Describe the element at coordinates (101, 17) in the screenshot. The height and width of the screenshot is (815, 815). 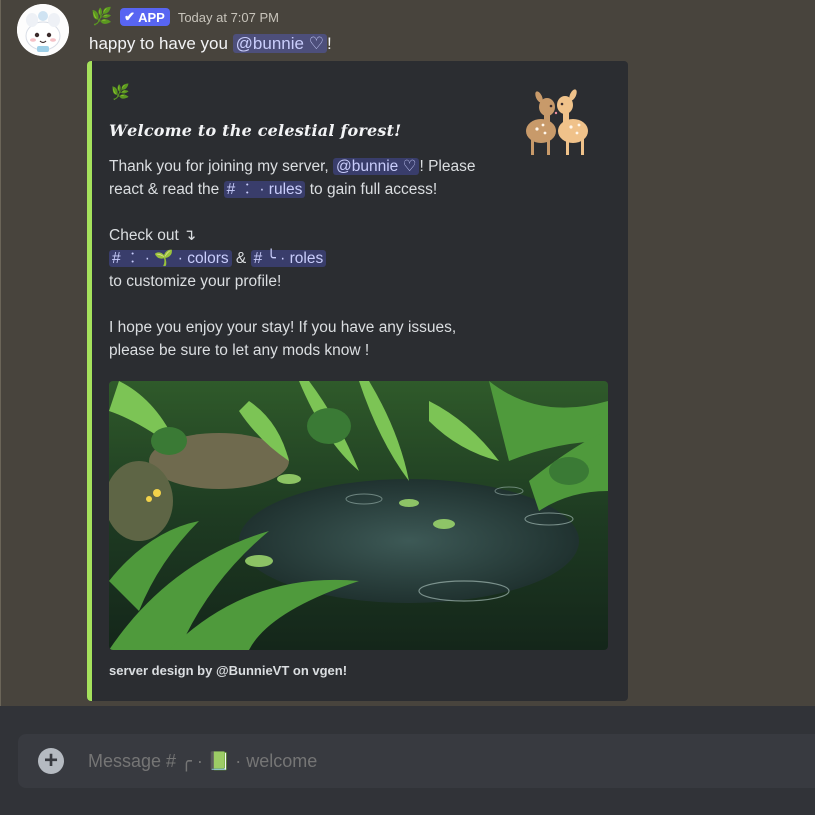
I see `author-leaf-icon: 🌿` at that location.